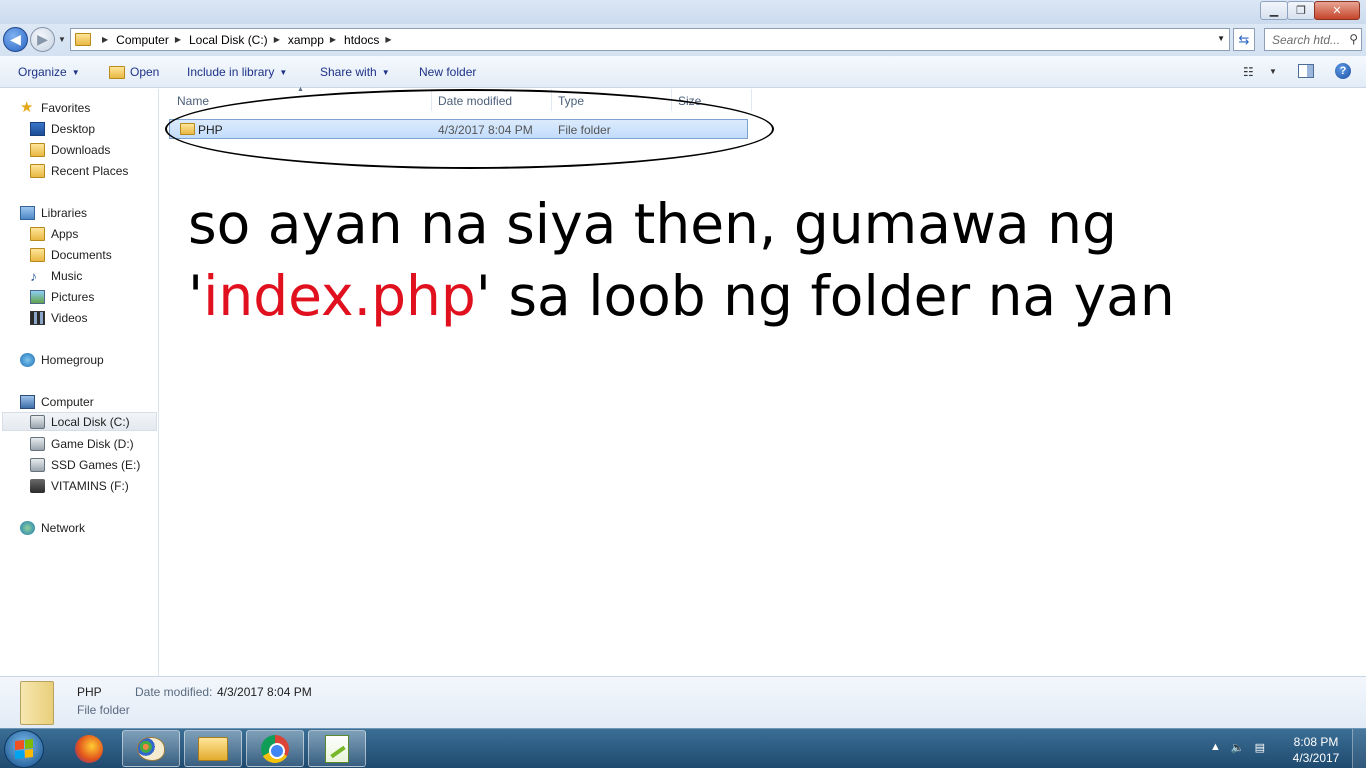 Image resolution: width=1366 pixels, height=769 pixels. What do you see at coordinates (55, 107) in the screenshot?
I see `nav-favorites: ★ Favorites` at bounding box center [55, 107].